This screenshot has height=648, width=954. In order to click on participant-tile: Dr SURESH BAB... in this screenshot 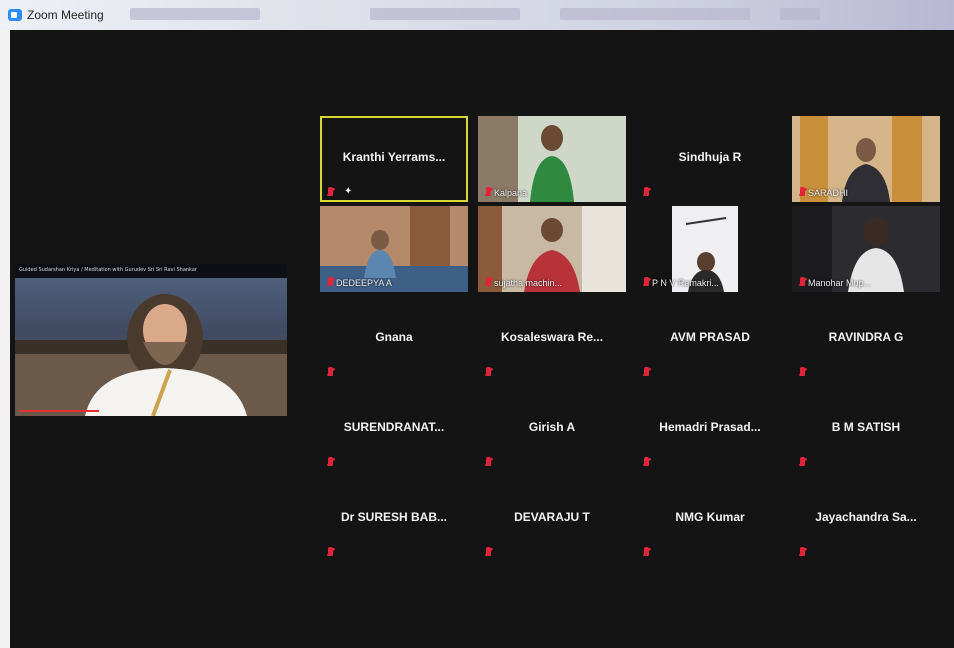, I will do `click(394, 519)`.